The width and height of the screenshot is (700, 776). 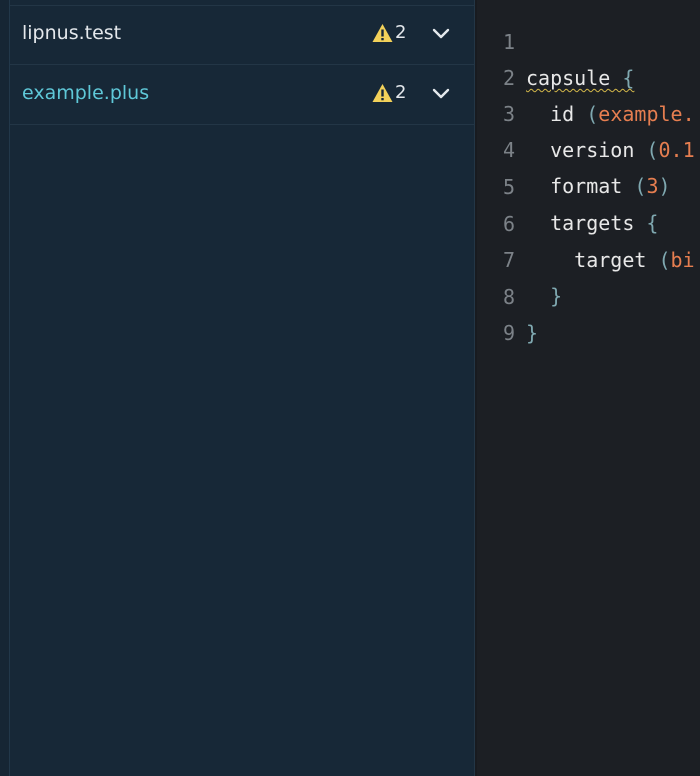 What do you see at coordinates (242, 35) in the screenshot?
I see `list-item-lipnus-test: lipnus.test 2` at bounding box center [242, 35].